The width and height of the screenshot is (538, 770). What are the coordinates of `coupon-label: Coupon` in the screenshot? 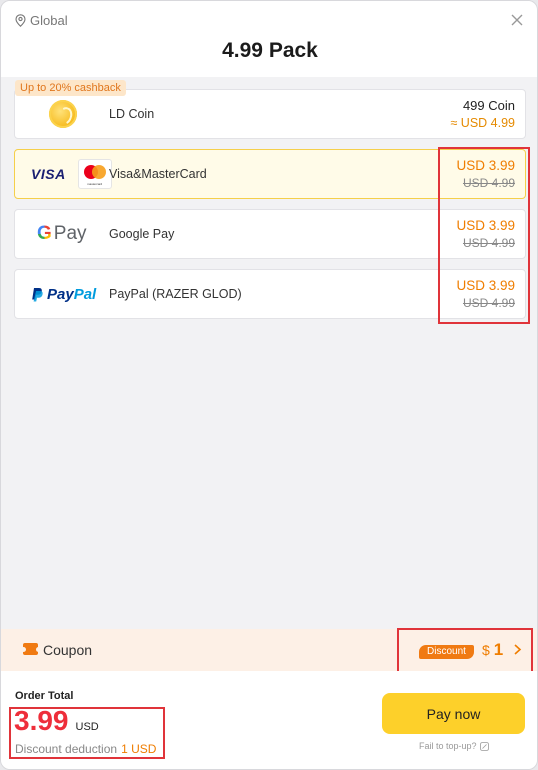 It's located at (68, 650).